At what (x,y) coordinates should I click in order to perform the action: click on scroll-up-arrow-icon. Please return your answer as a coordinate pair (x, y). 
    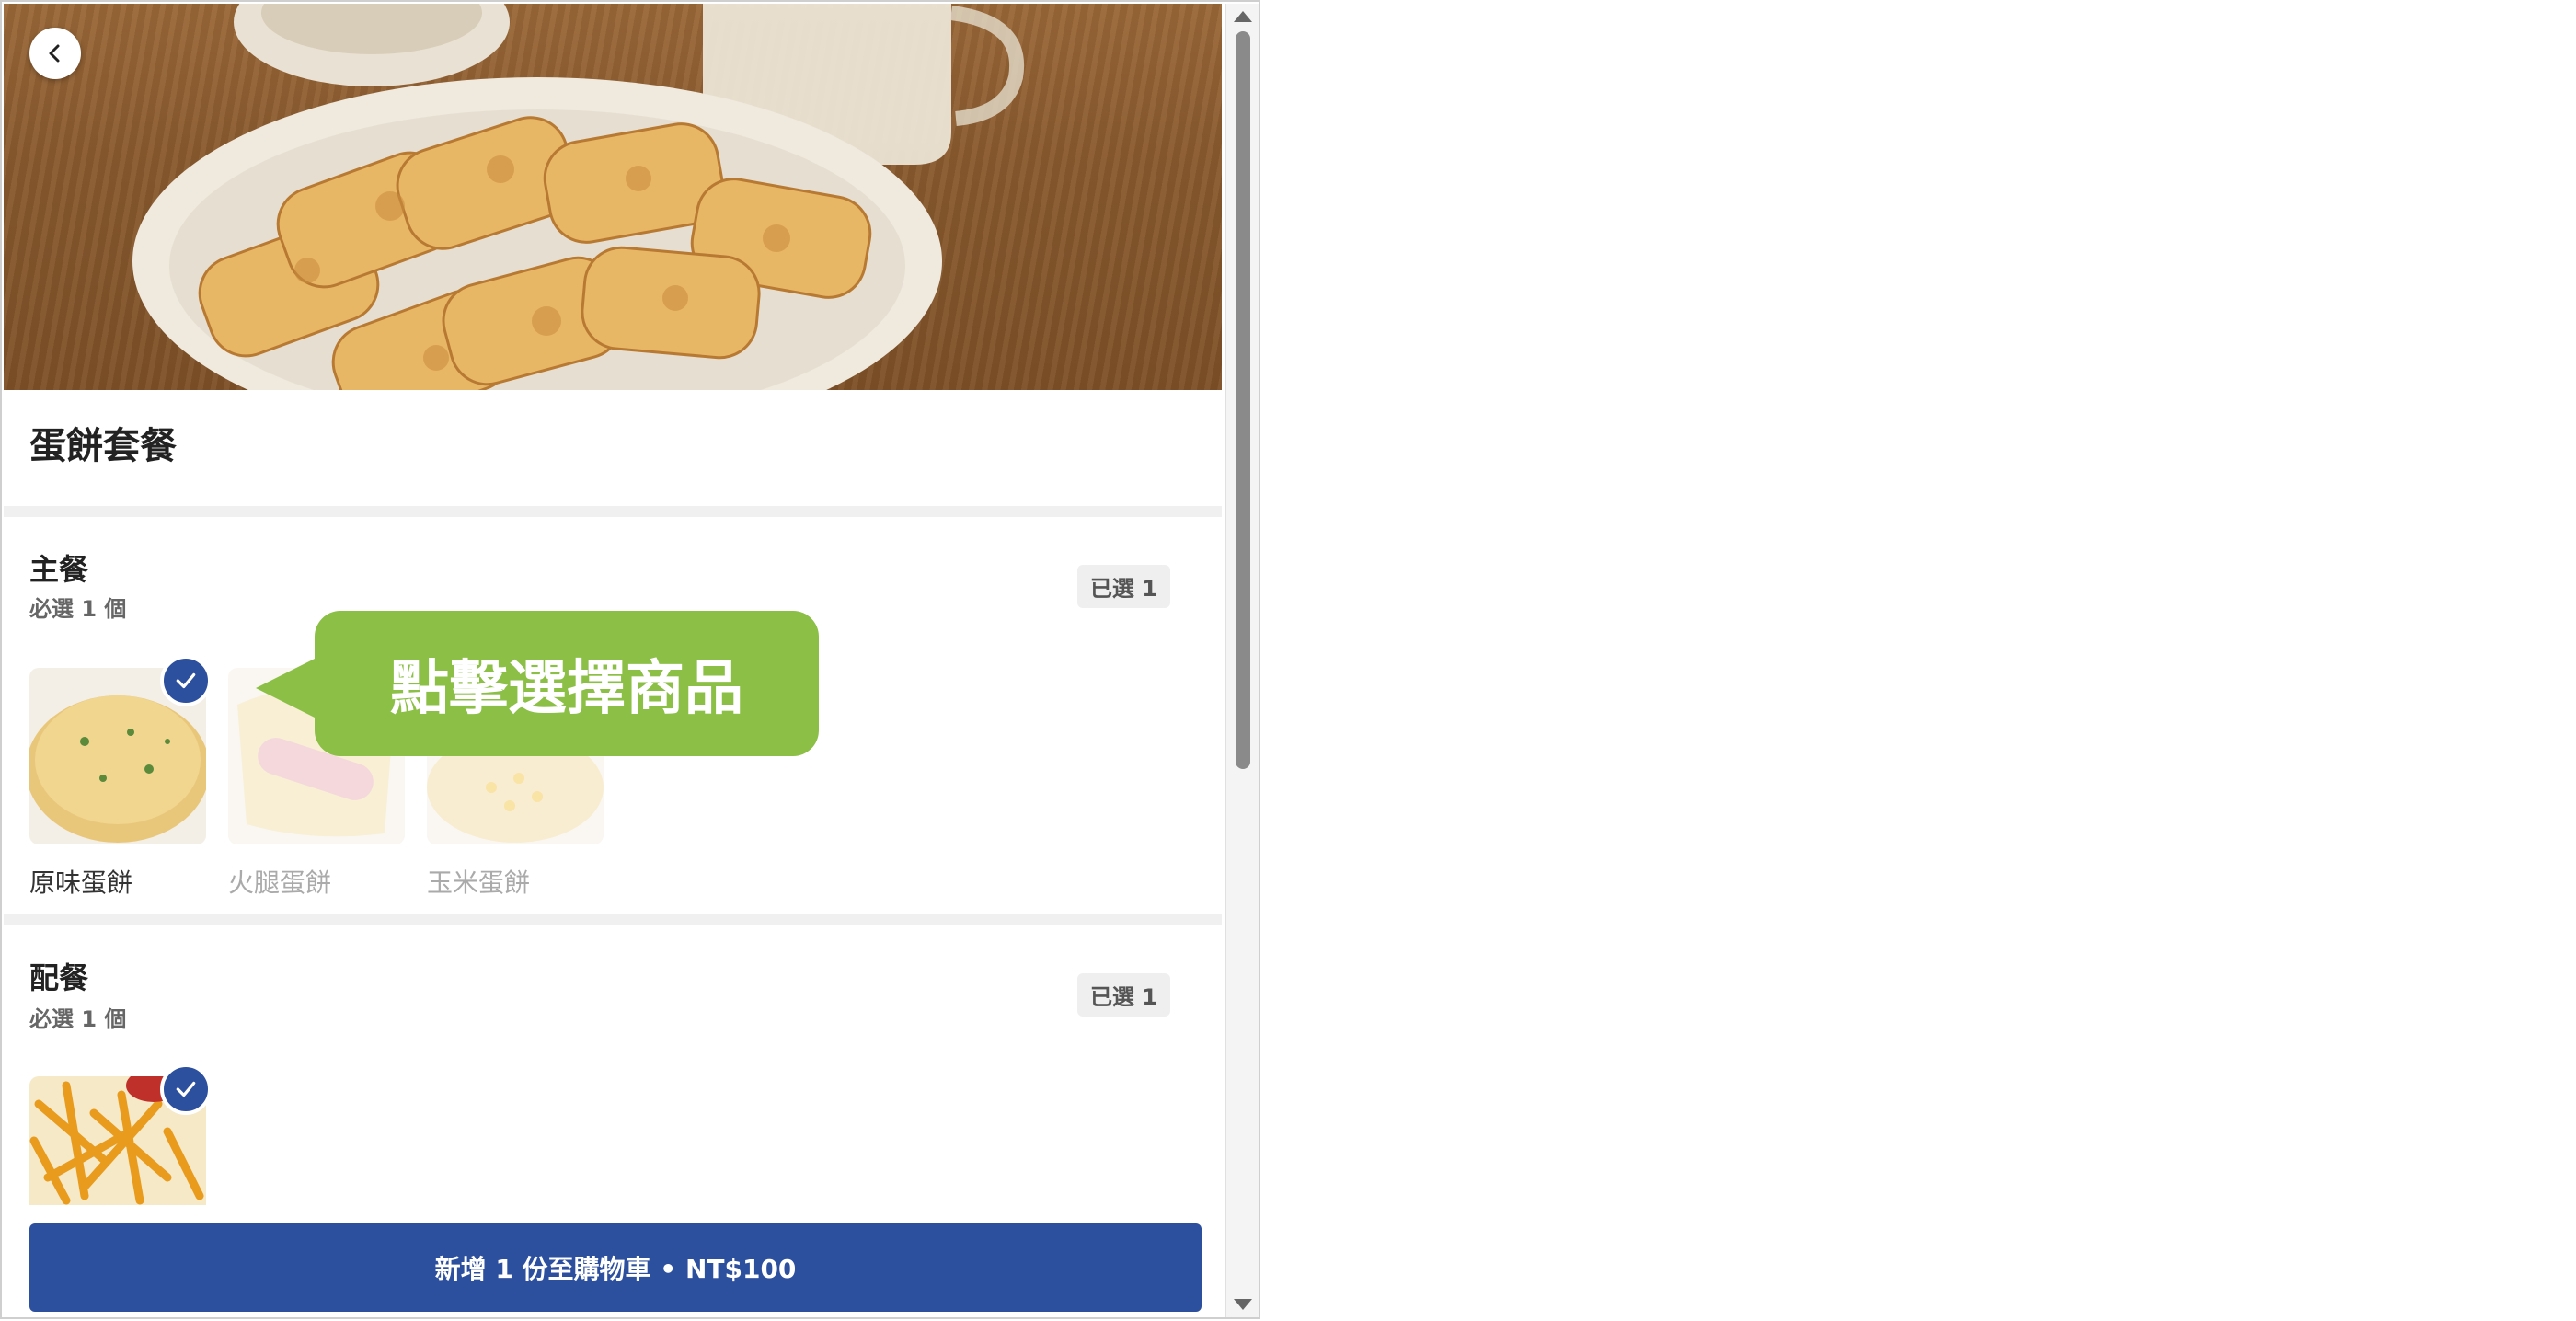
    Looking at the image, I should click on (1243, 17).